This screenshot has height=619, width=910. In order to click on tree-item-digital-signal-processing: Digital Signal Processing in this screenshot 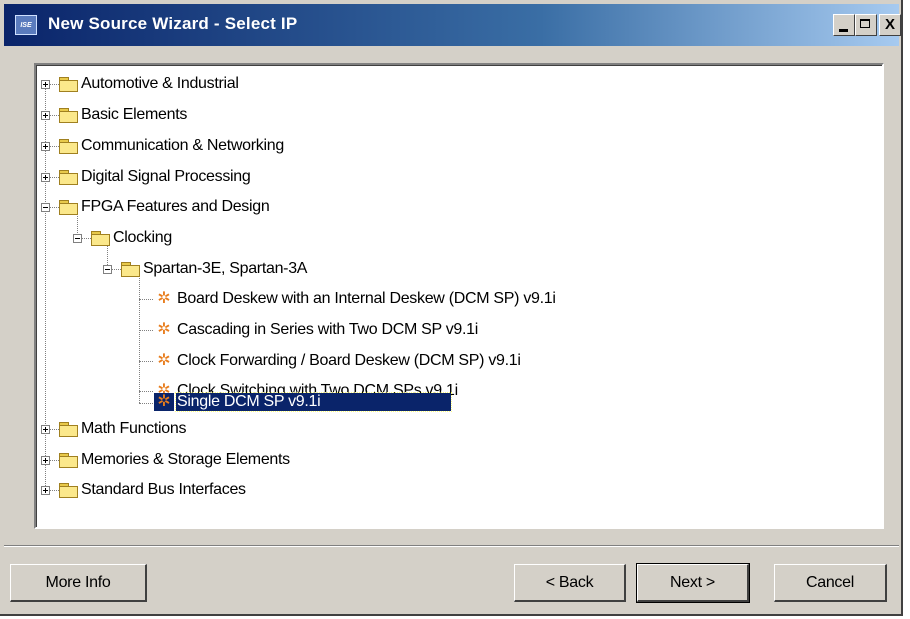, I will do `click(146, 177)`.